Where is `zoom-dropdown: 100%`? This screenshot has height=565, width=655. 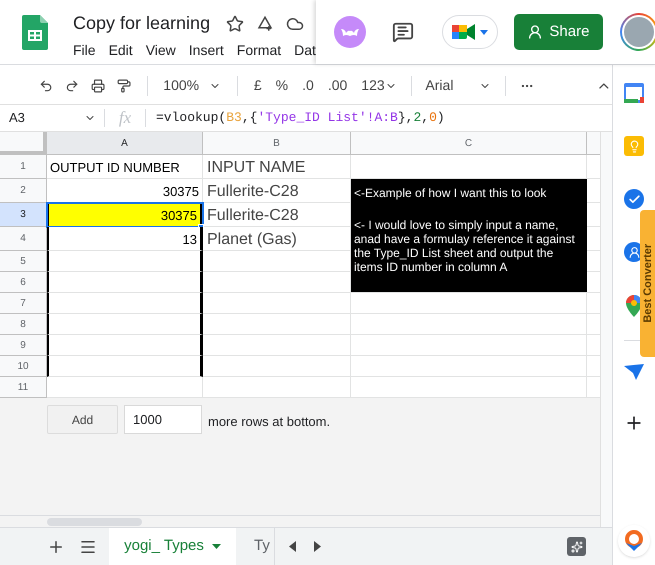 zoom-dropdown: 100% is located at coordinates (192, 86).